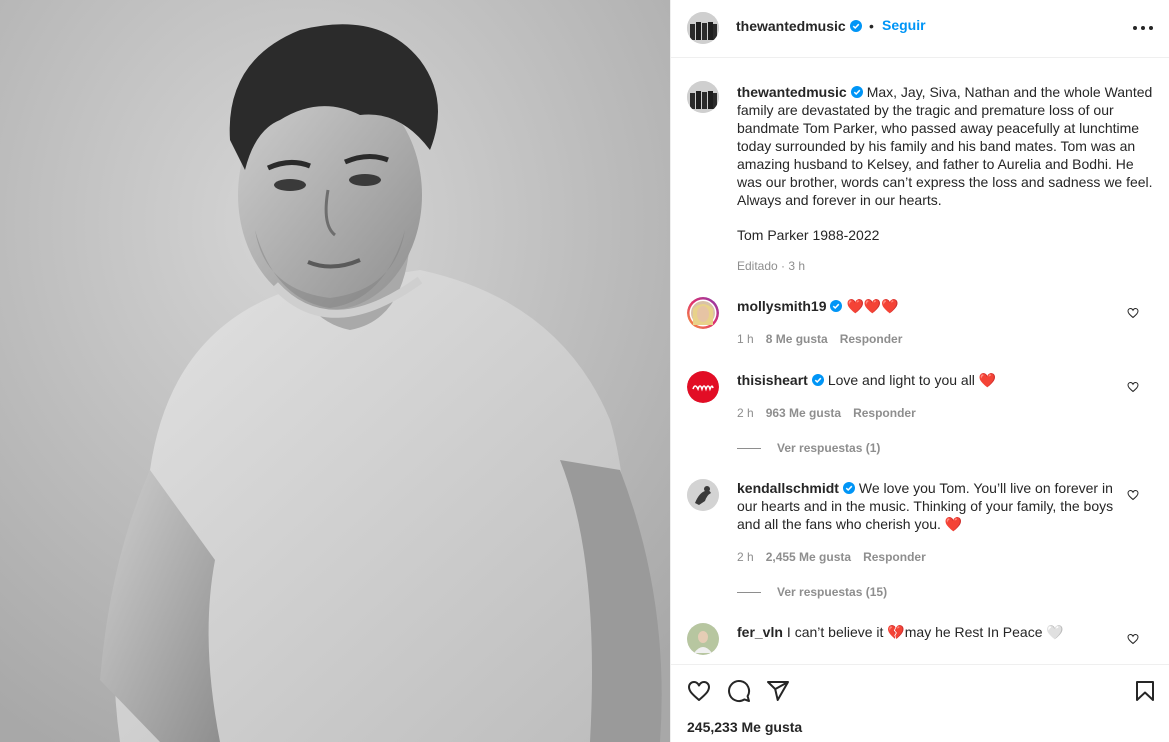 The image size is (1169, 742). Describe the element at coordinates (739, 691) in the screenshot. I see `comment-icon` at that location.